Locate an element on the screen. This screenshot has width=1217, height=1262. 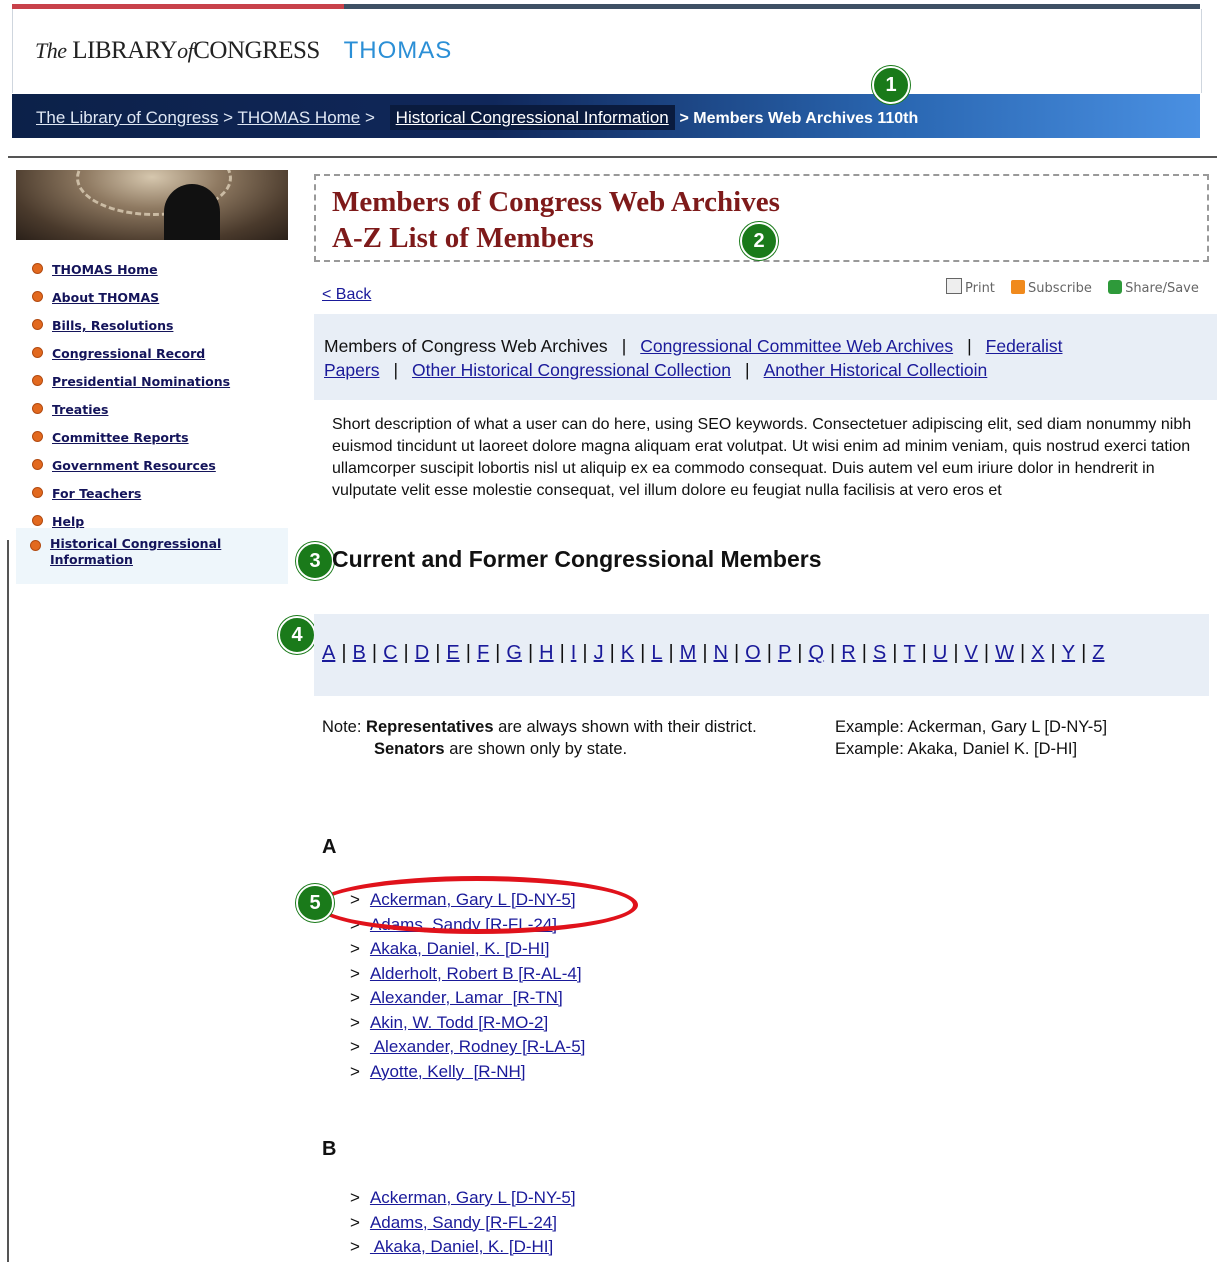
sidebar-item-label: Bills, Resolutions is located at coordinates (112, 325).